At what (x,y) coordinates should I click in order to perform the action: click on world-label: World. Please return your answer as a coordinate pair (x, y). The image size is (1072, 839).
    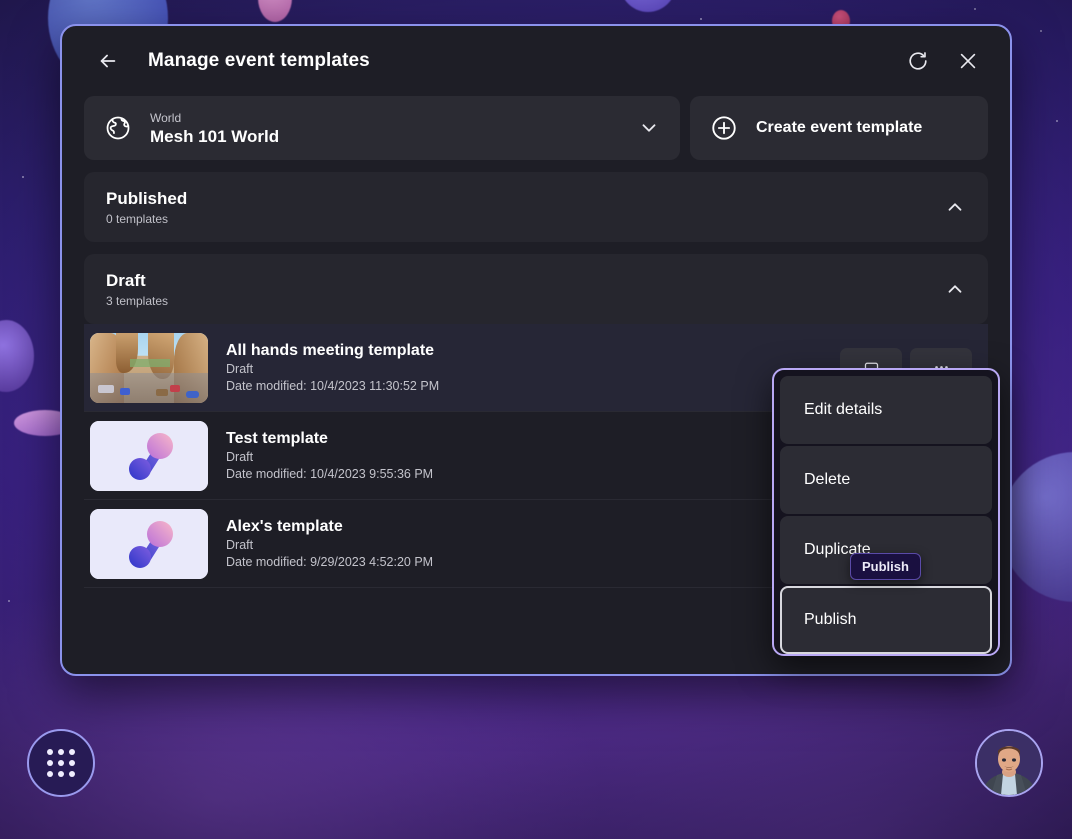
    Looking at the image, I should click on (166, 117).